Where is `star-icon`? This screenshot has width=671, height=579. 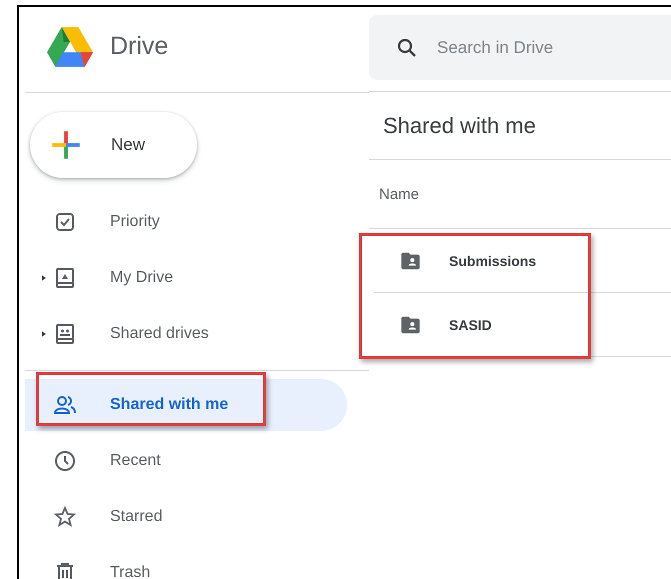
star-icon is located at coordinates (65, 517).